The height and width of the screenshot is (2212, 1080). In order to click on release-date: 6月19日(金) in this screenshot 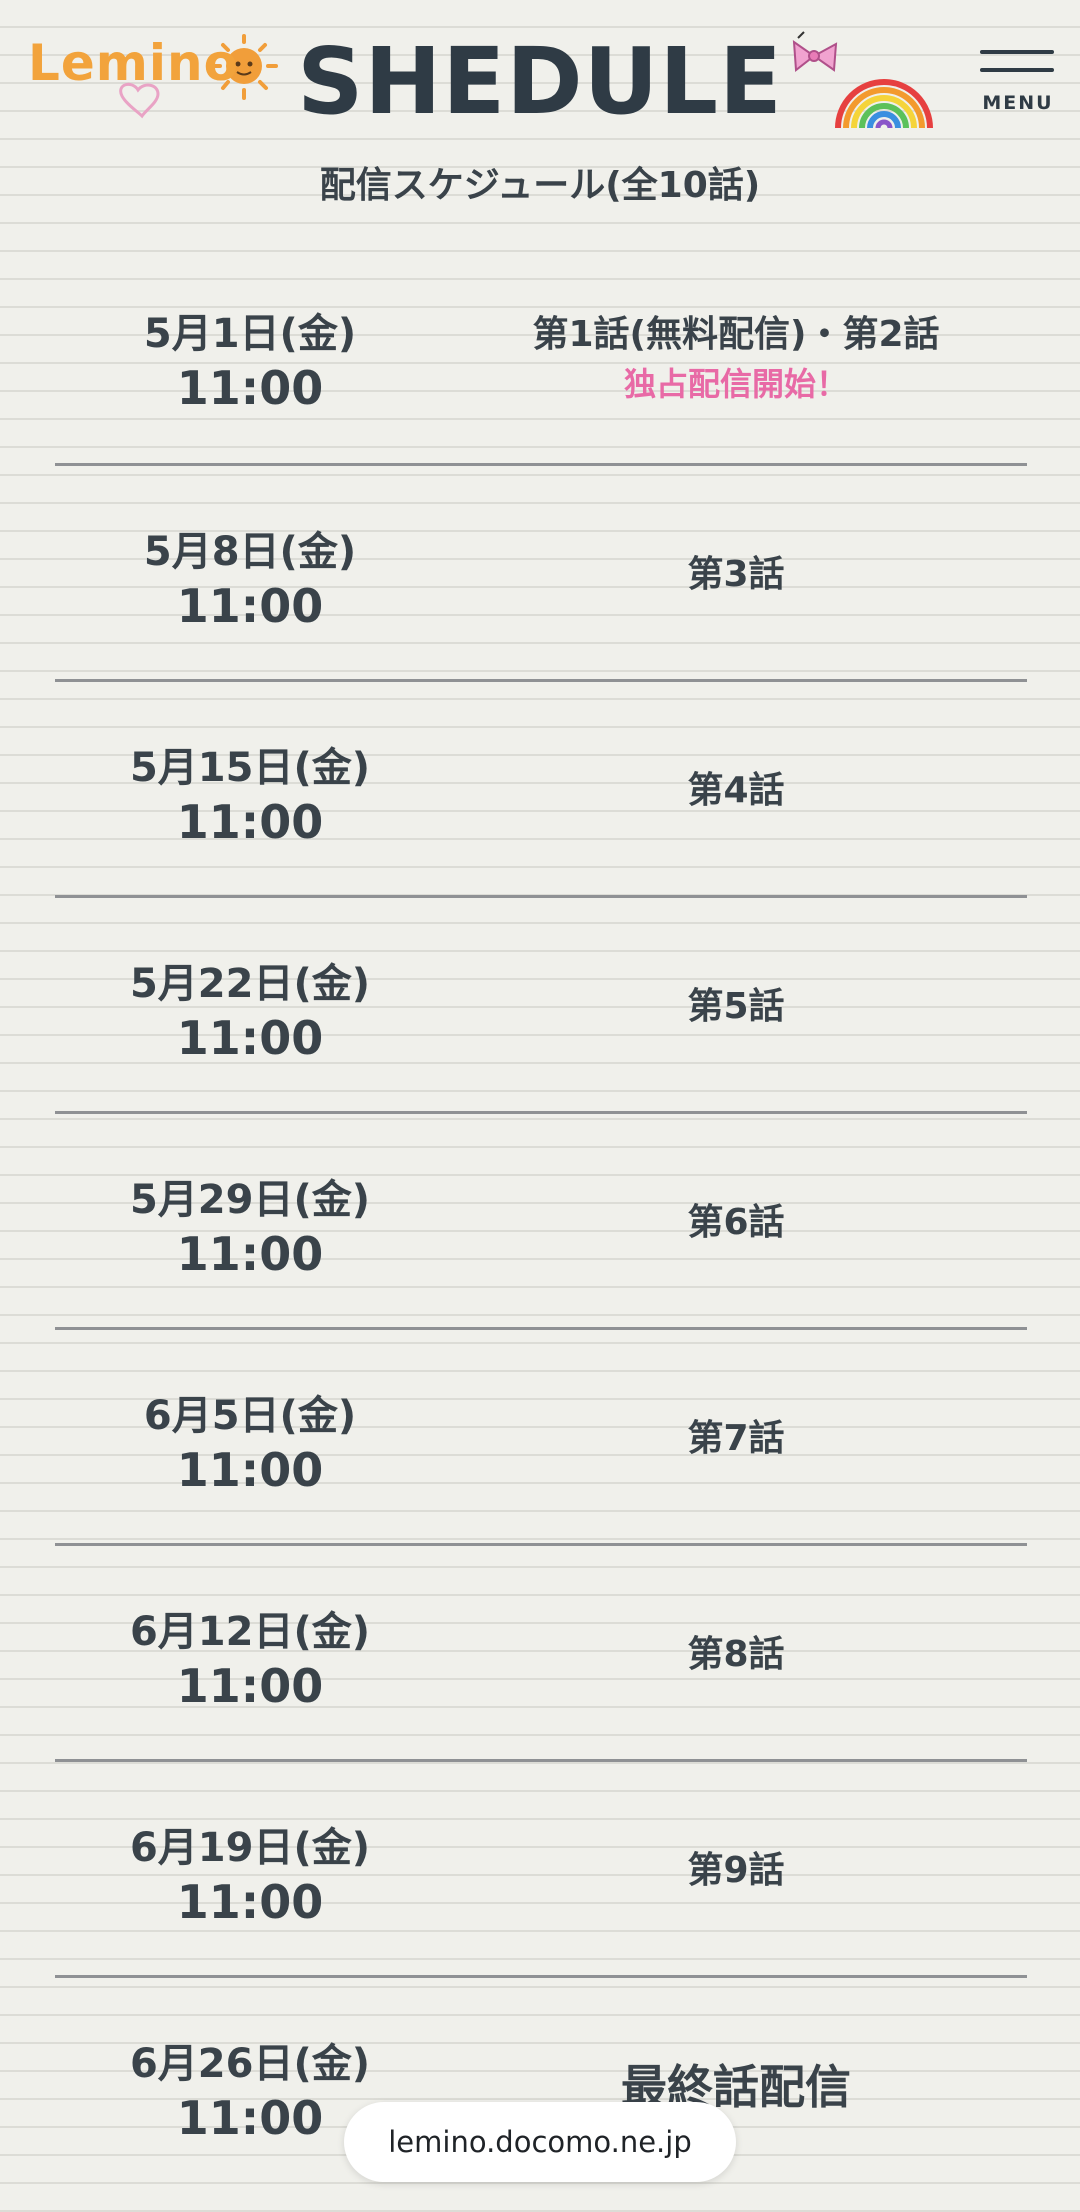, I will do `click(250, 1848)`.